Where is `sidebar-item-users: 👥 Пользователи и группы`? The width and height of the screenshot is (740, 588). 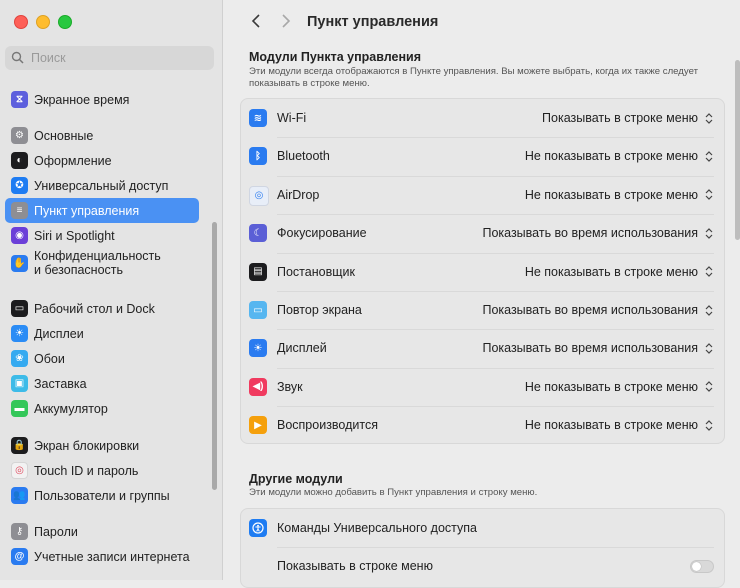 sidebar-item-users: 👥 Пользователи и группы is located at coordinates (102, 495).